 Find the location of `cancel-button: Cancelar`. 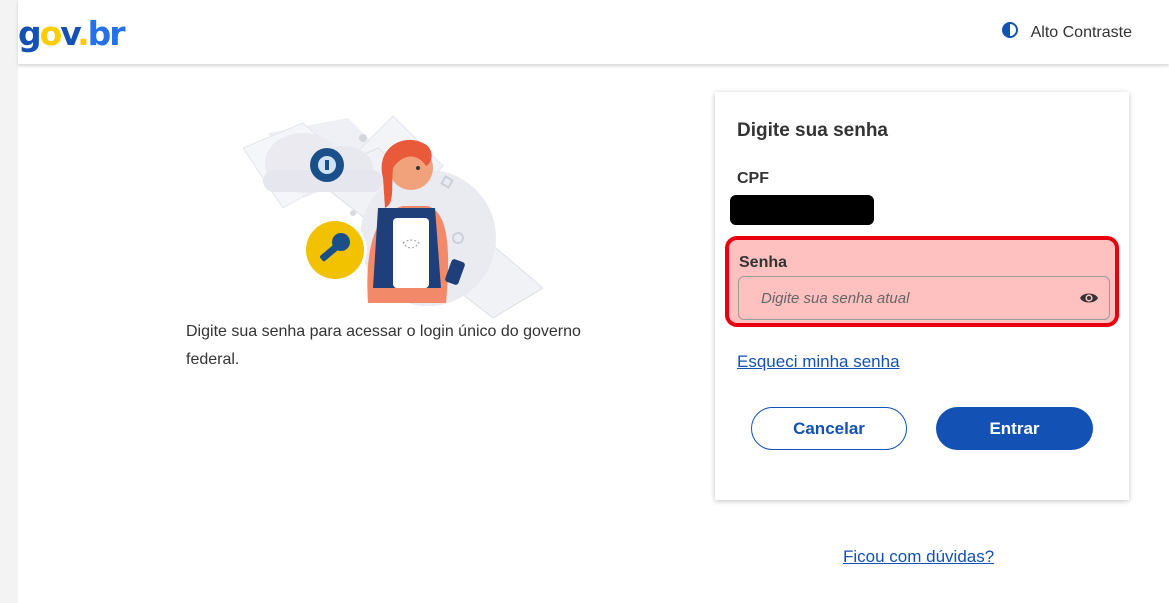

cancel-button: Cancelar is located at coordinates (829, 428).